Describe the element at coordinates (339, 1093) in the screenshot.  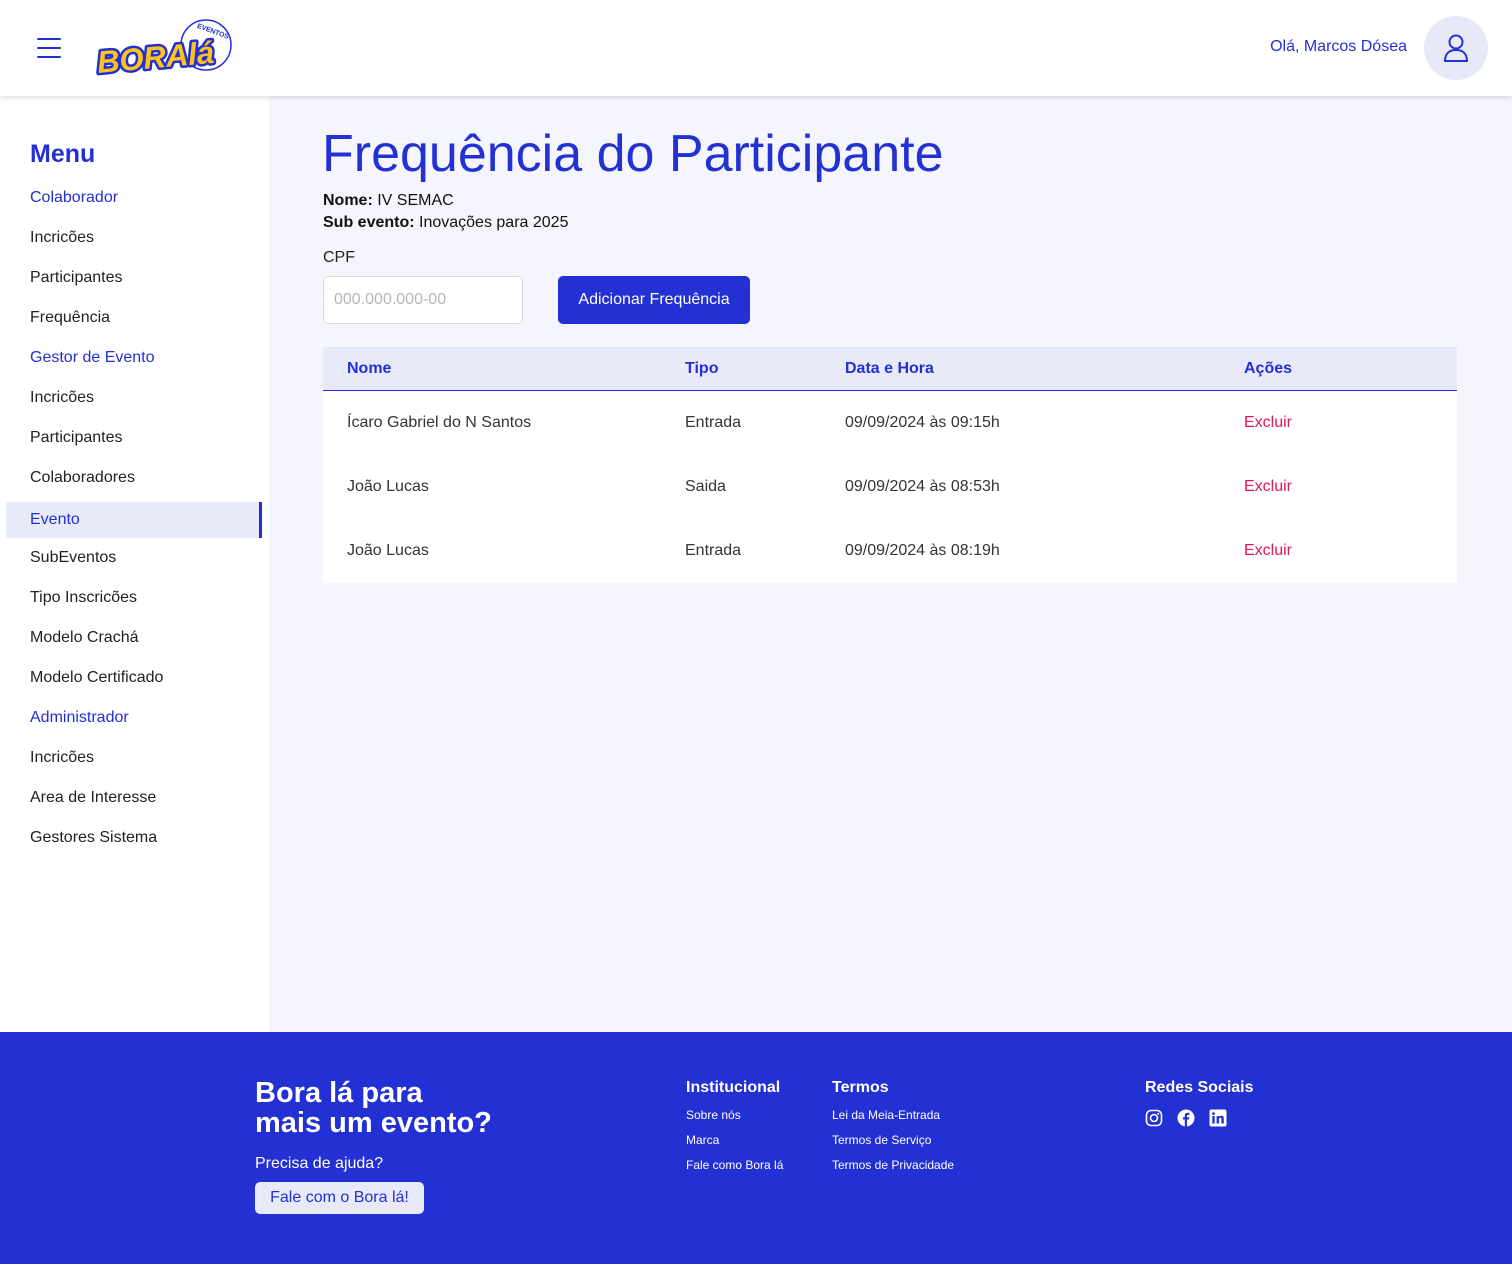
I see `footer-headline-line-1: Bora lá para` at that location.